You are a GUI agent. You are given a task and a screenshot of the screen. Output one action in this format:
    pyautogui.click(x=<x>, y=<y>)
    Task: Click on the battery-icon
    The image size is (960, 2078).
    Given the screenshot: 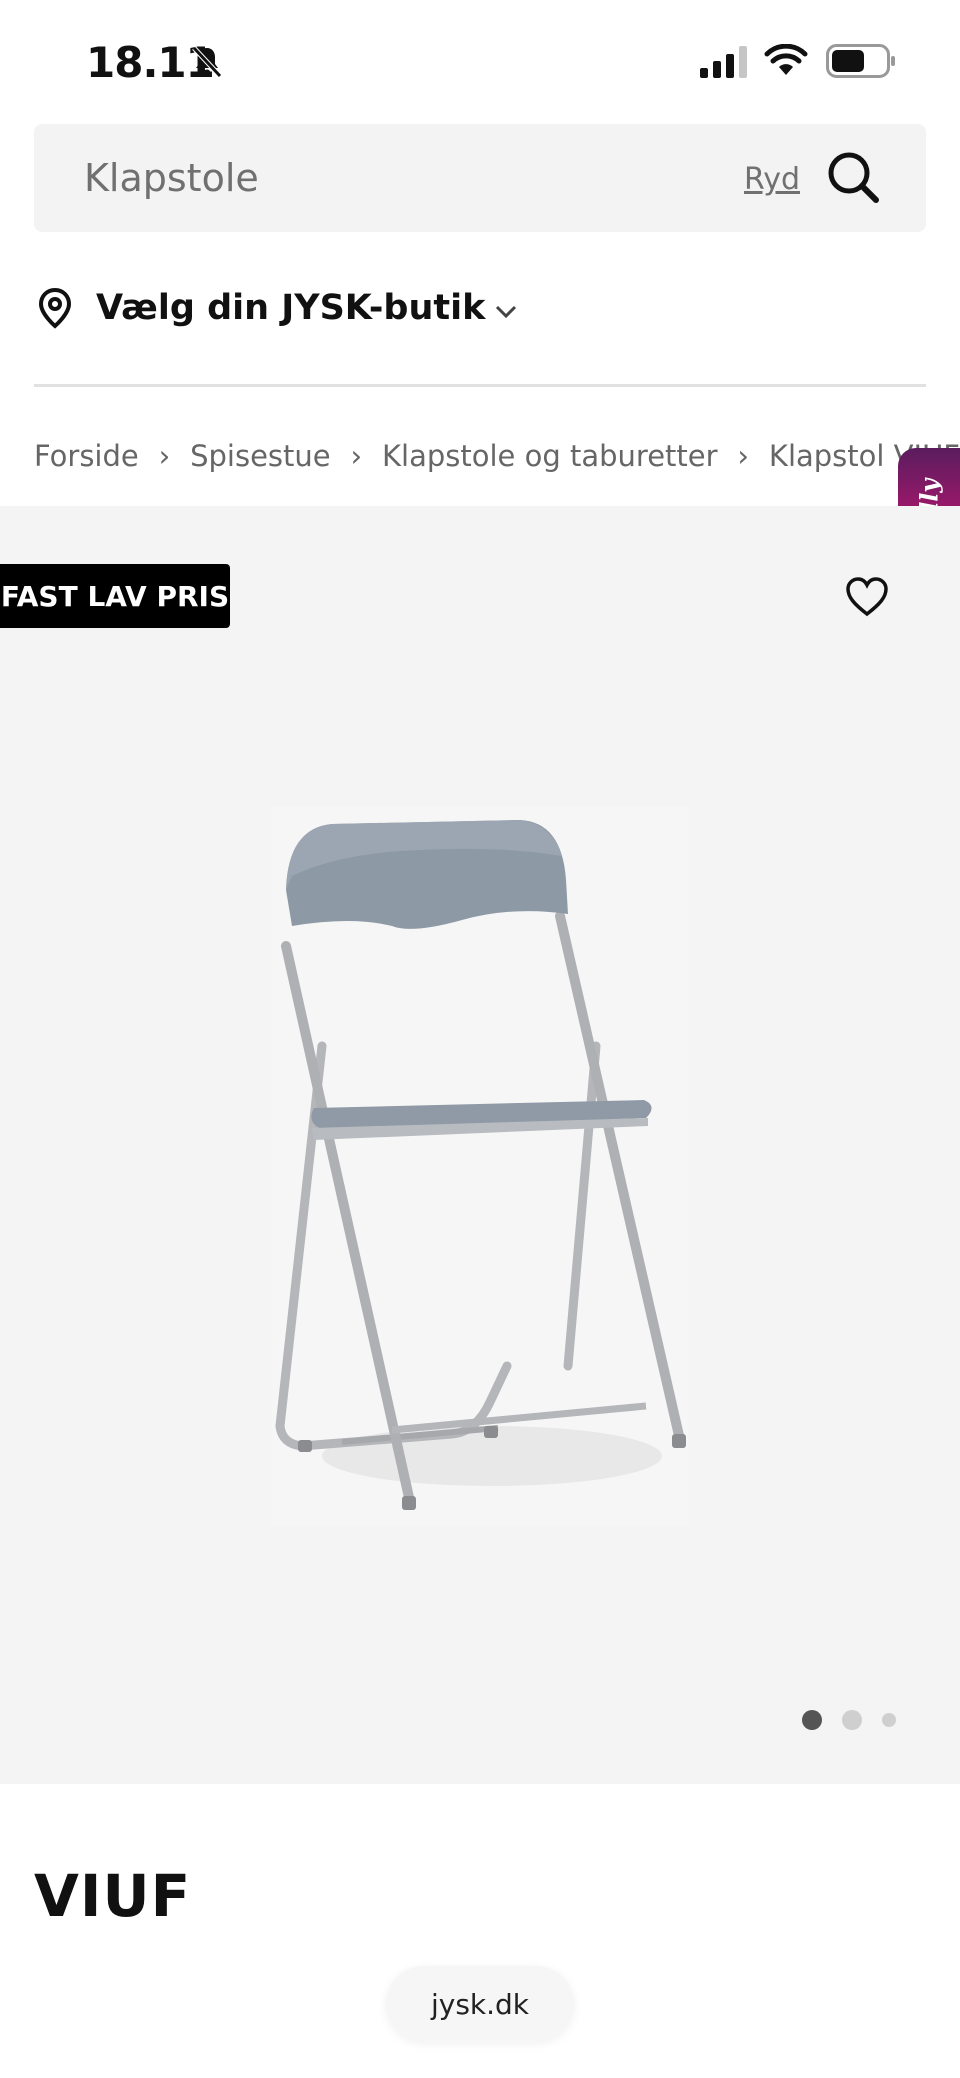 What is the action you would take?
    pyautogui.click(x=860, y=61)
    